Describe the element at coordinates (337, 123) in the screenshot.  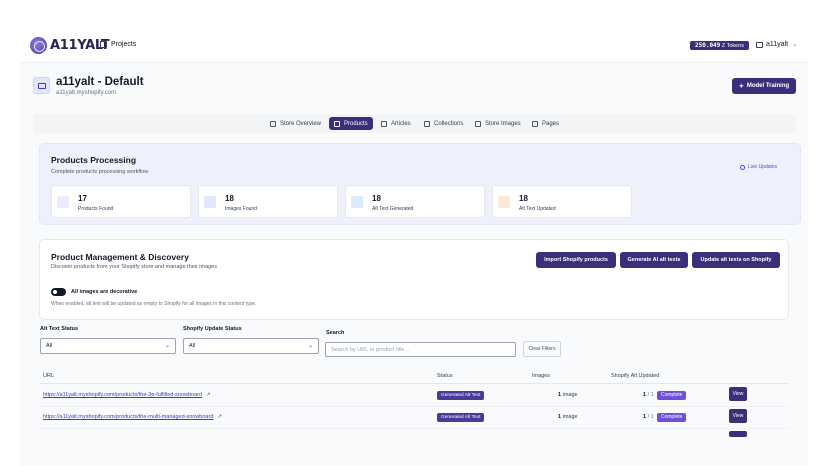
I see `box-icon` at that location.